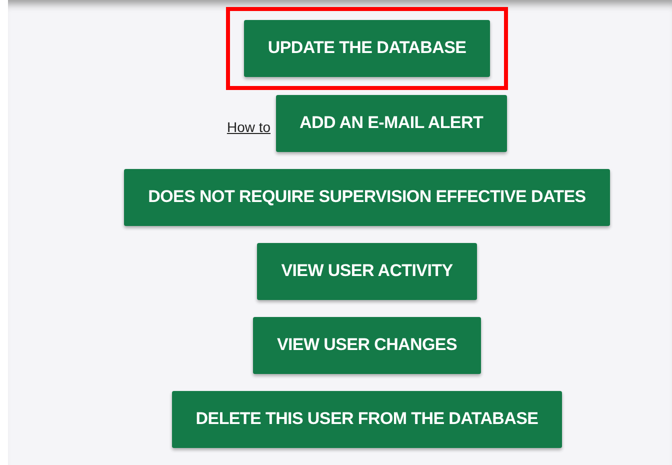 The width and height of the screenshot is (672, 465). Describe the element at coordinates (367, 345) in the screenshot. I see `action-button: VIEW USER CHANGES` at that location.